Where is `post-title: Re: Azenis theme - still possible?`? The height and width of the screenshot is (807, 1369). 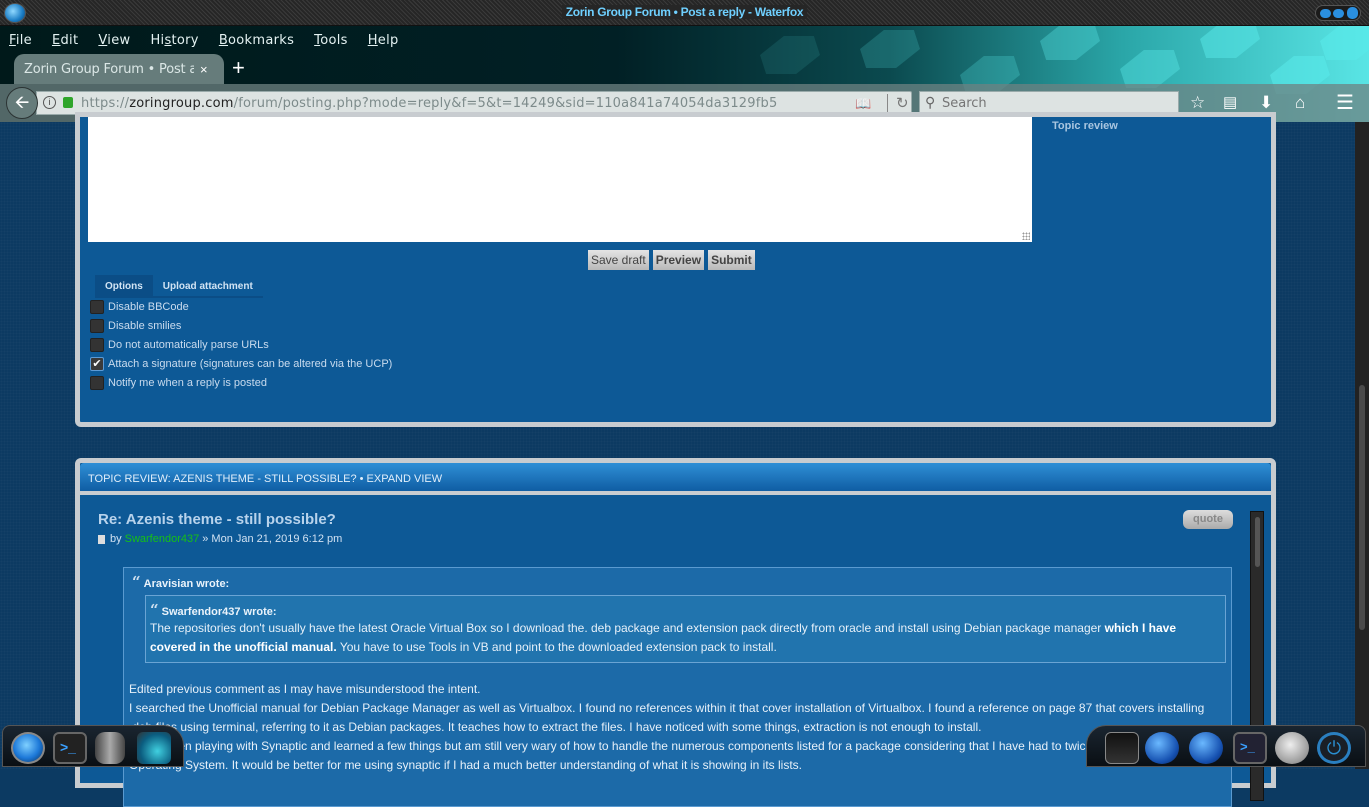 post-title: Re: Azenis theme - still possible? is located at coordinates (217, 519).